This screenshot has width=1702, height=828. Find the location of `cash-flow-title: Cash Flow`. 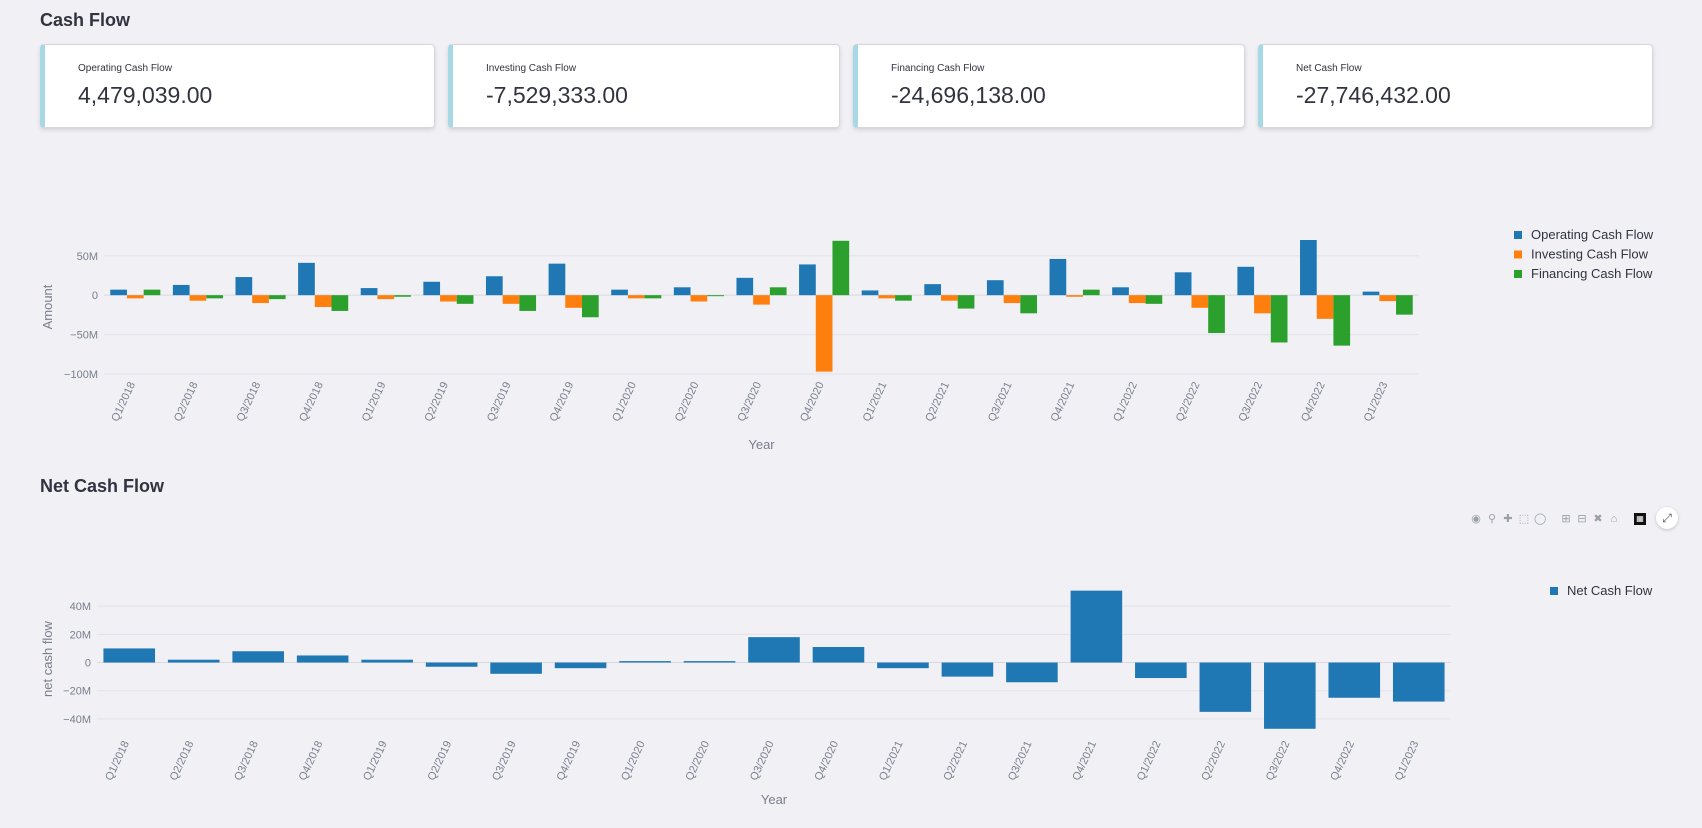

cash-flow-title: Cash Flow is located at coordinates (85, 20).